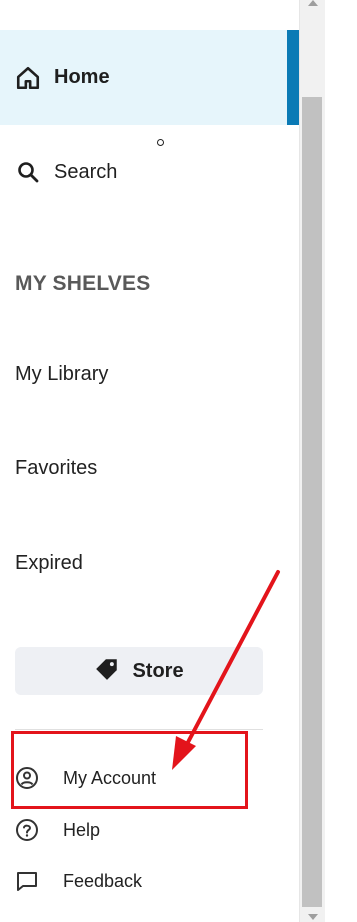 Image resolution: width=357 pixels, height=922 pixels. Describe the element at coordinates (149, 77) in the screenshot. I see `sidebar-item-home: Home` at that location.